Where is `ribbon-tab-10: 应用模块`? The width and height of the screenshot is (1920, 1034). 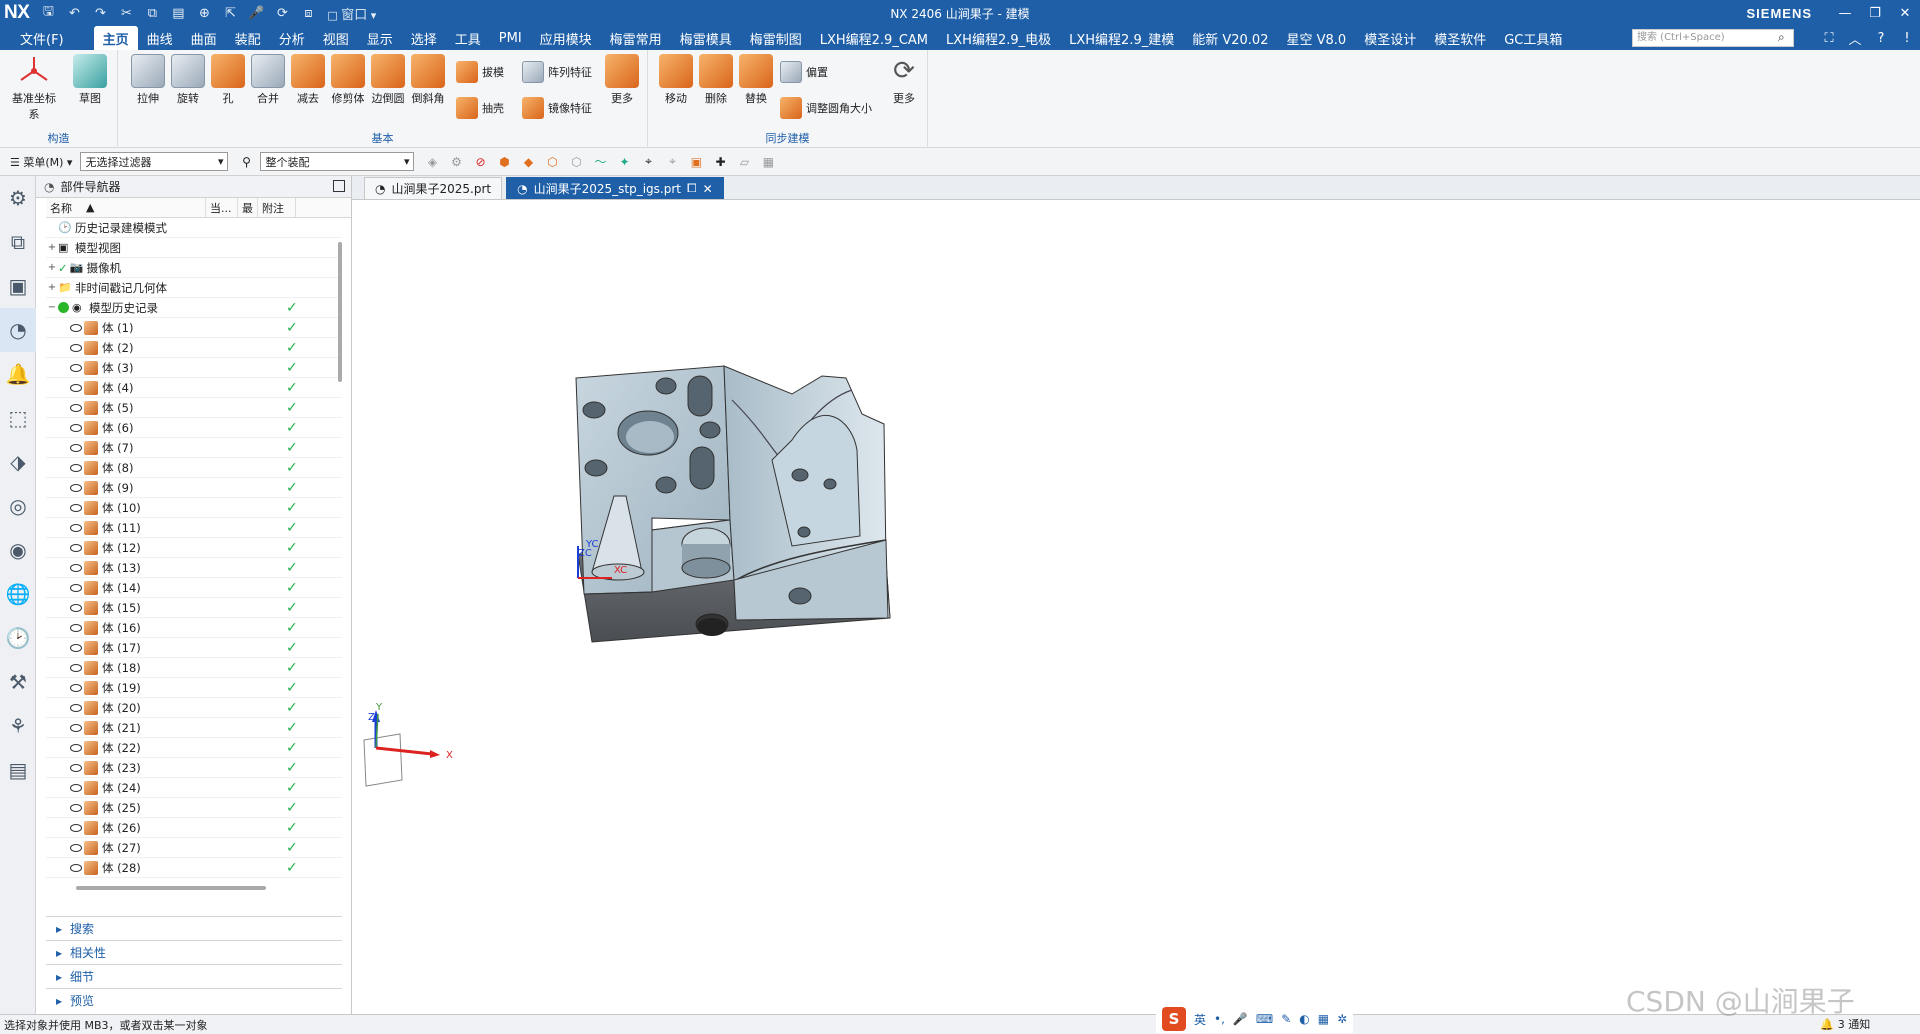
ribbon-tab-10: 应用模块 is located at coordinates (566, 38).